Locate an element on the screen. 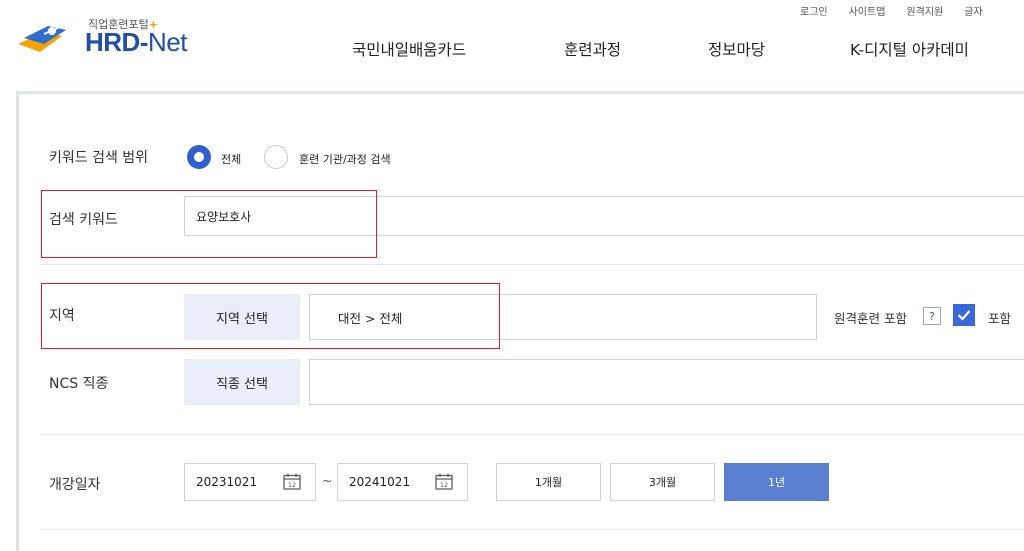  scope-all-label: 전체 is located at coordinates (231, 159).